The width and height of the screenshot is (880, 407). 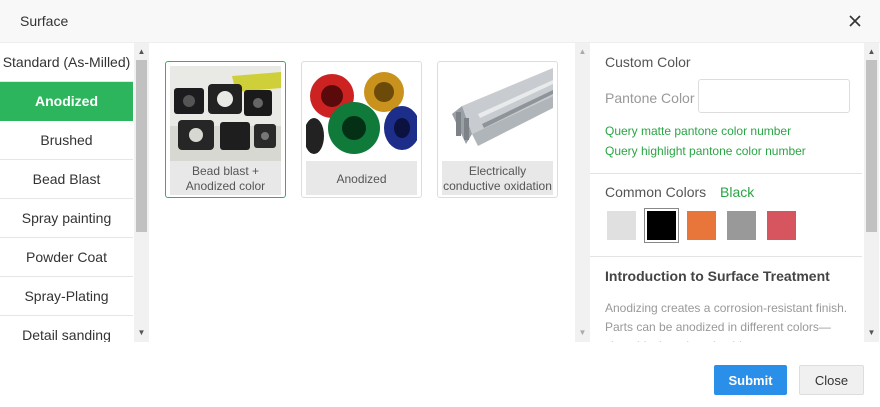 I want to click on selected-color-name: Black, so click(x=737, y=192).